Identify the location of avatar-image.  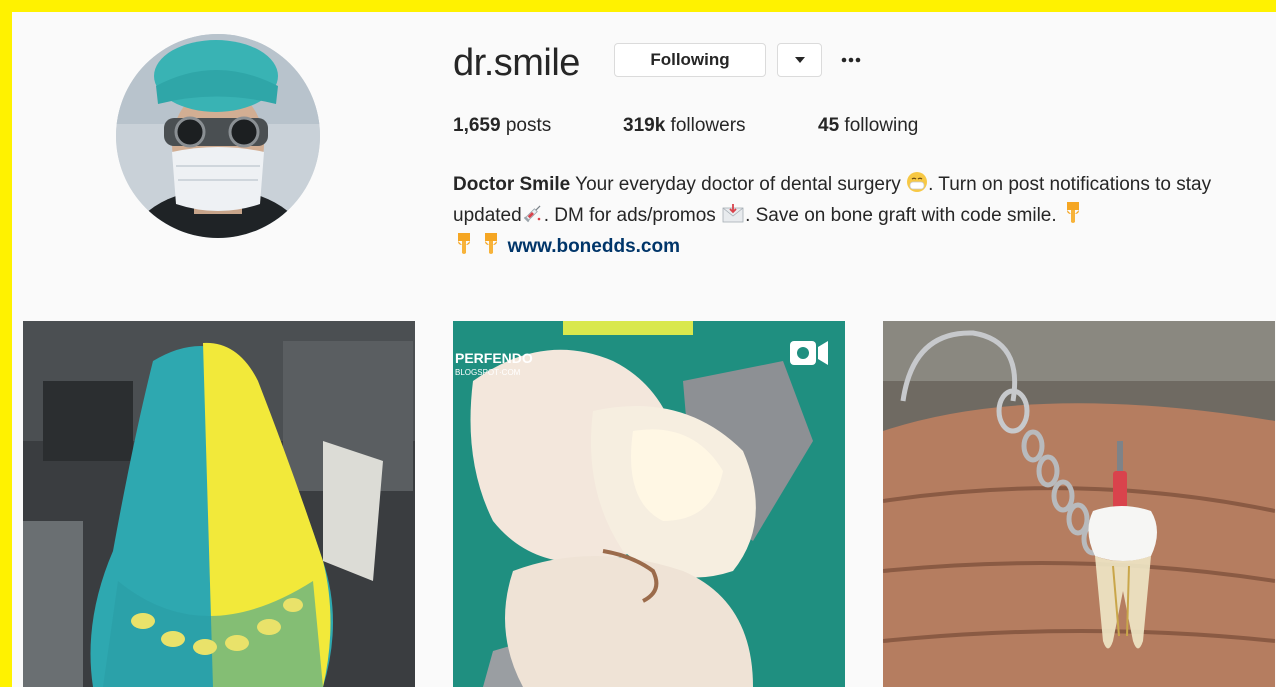
(218, 136).